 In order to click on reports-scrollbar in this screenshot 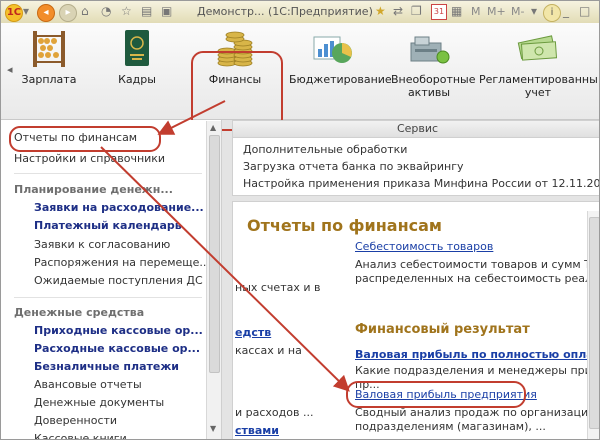, I will do `click(593, 325)`.